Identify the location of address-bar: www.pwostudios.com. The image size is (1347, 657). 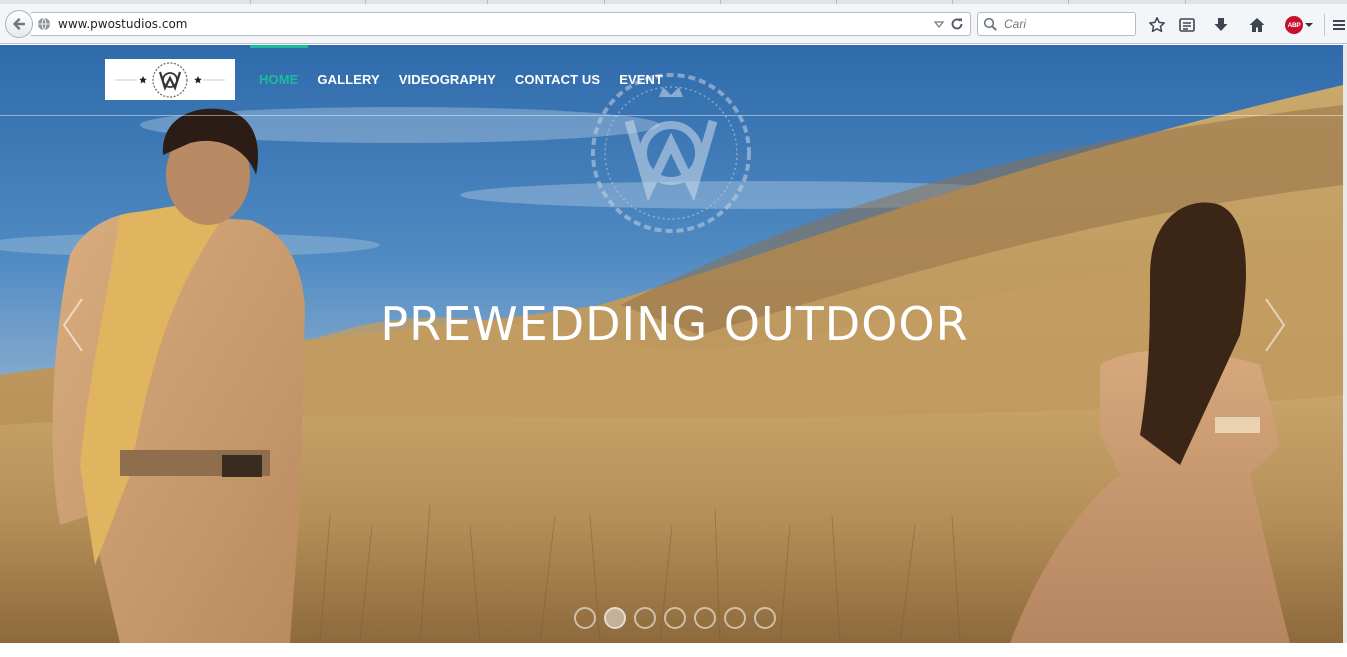
(501, 24).